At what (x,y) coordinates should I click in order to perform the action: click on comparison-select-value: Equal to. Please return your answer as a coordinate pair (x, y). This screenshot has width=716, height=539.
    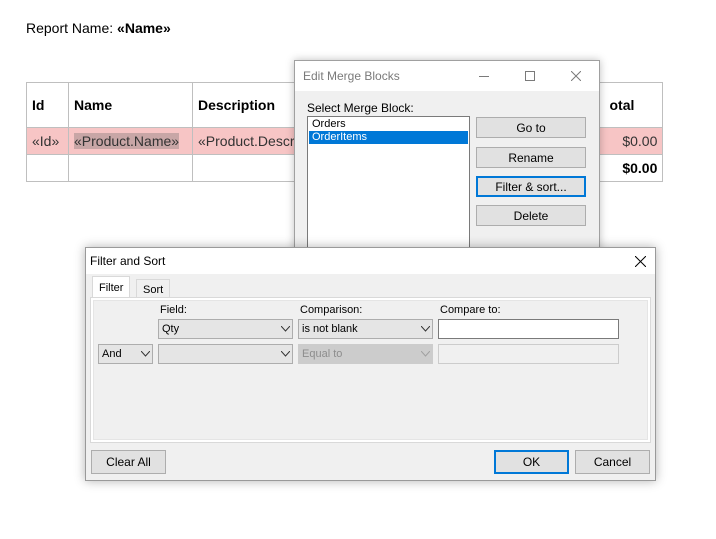
    Looking at the image, I should click on (322, 354).